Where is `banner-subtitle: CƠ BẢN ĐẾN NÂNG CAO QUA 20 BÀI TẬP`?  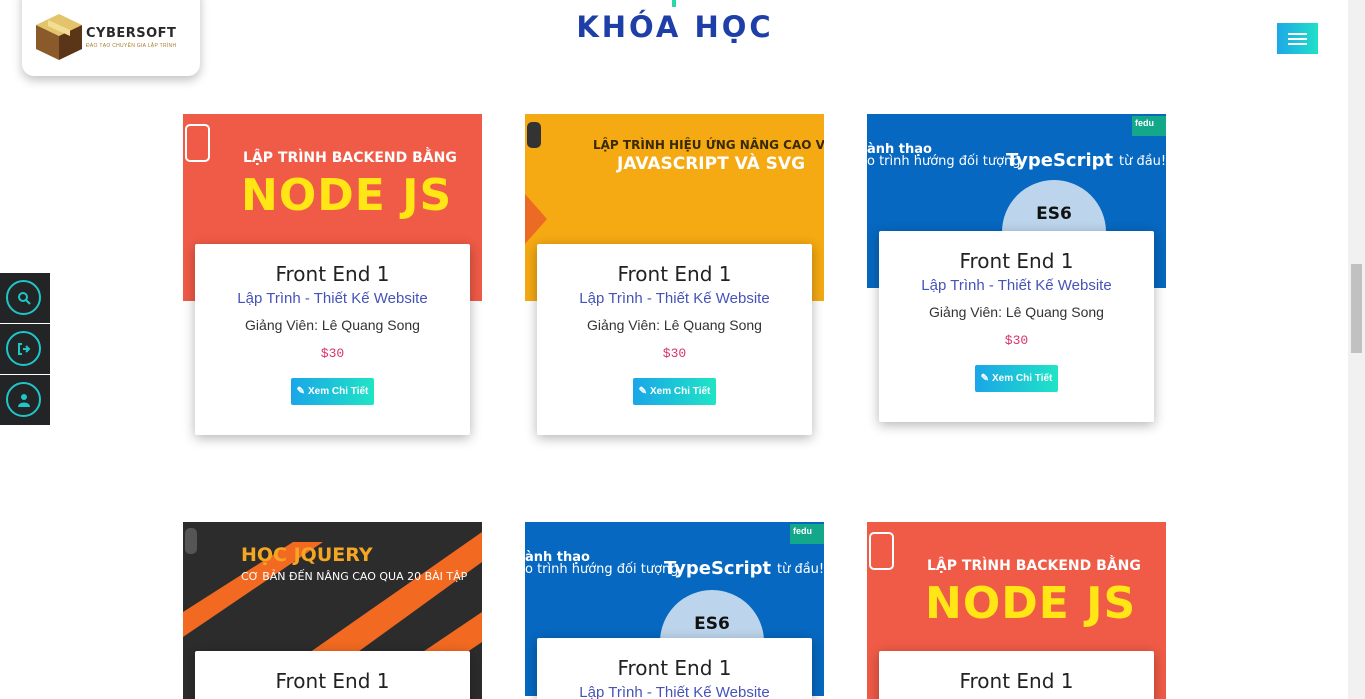
banner-subtitle: CƠ BẢN ĐẾN NÂNG CAO QUA 20 BÀI TẬP is located at coordinates (354, 576).